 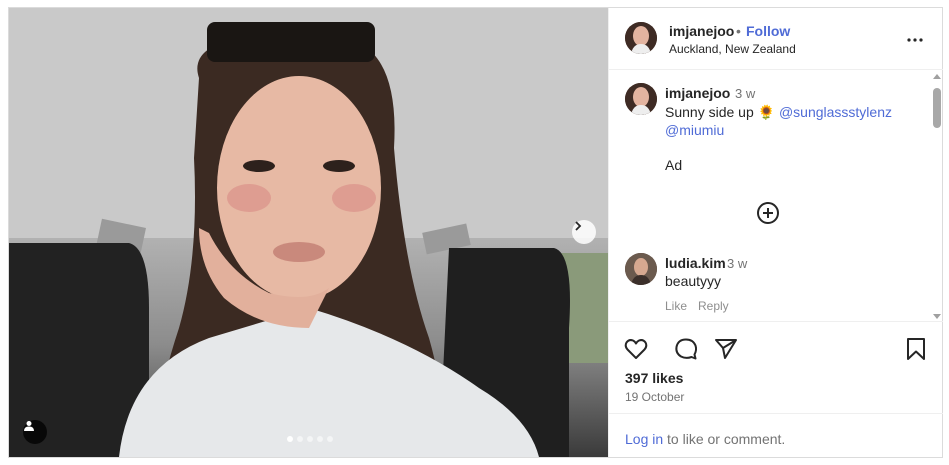 I want to click on tagged-users-button, so click(x=35, y=432).